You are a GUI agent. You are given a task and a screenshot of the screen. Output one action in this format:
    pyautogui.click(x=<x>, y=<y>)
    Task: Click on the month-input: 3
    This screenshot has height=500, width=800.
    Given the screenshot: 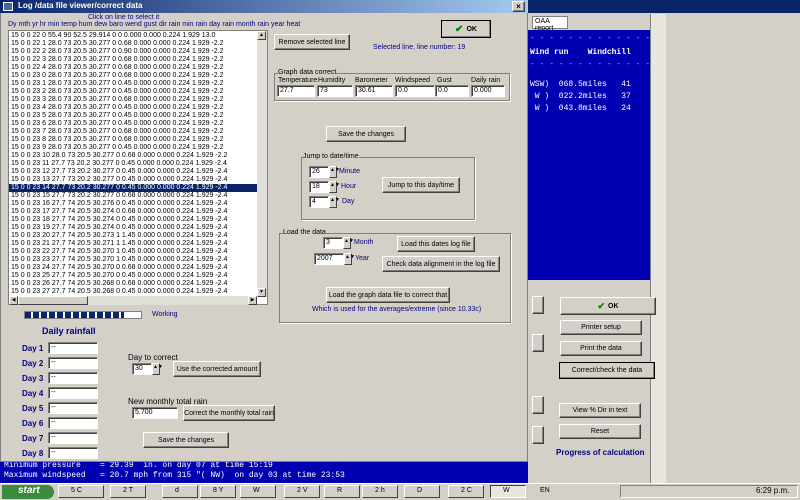 What is the action you would take?
    pyautogui.click(x=333, y=243)
    